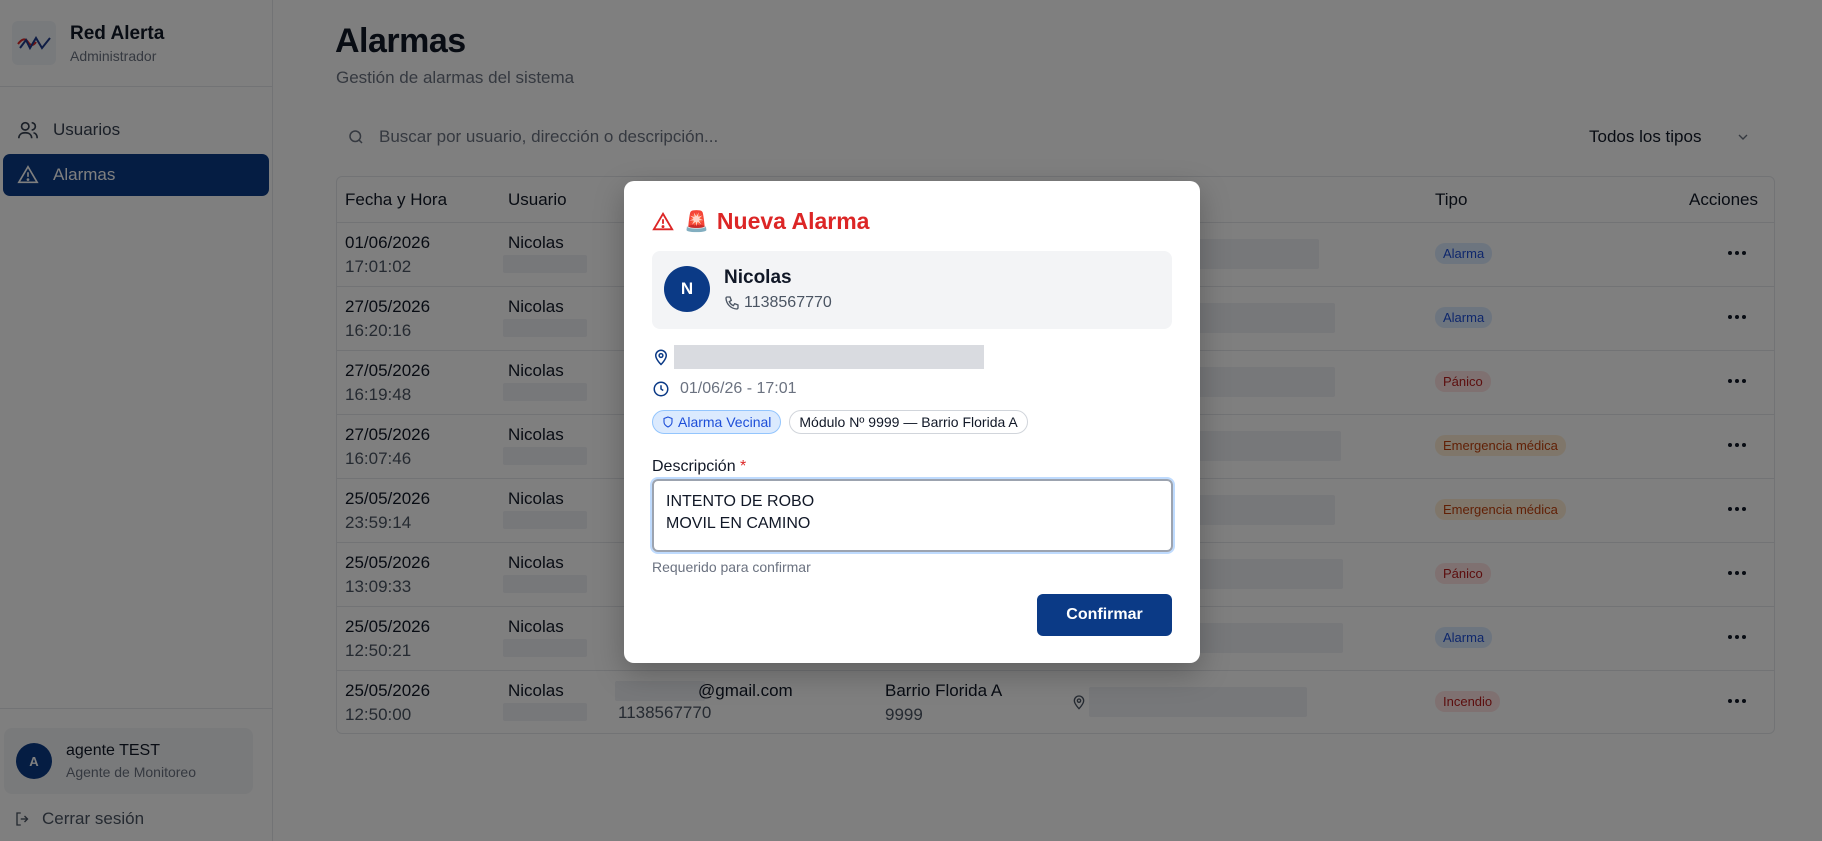 The height and width of the screenshot is (841, 1822). What do you see at coordinates (758, 277) in the screenshot?
I see `caller-name: Nicolas` at bounding box center [758, 277].